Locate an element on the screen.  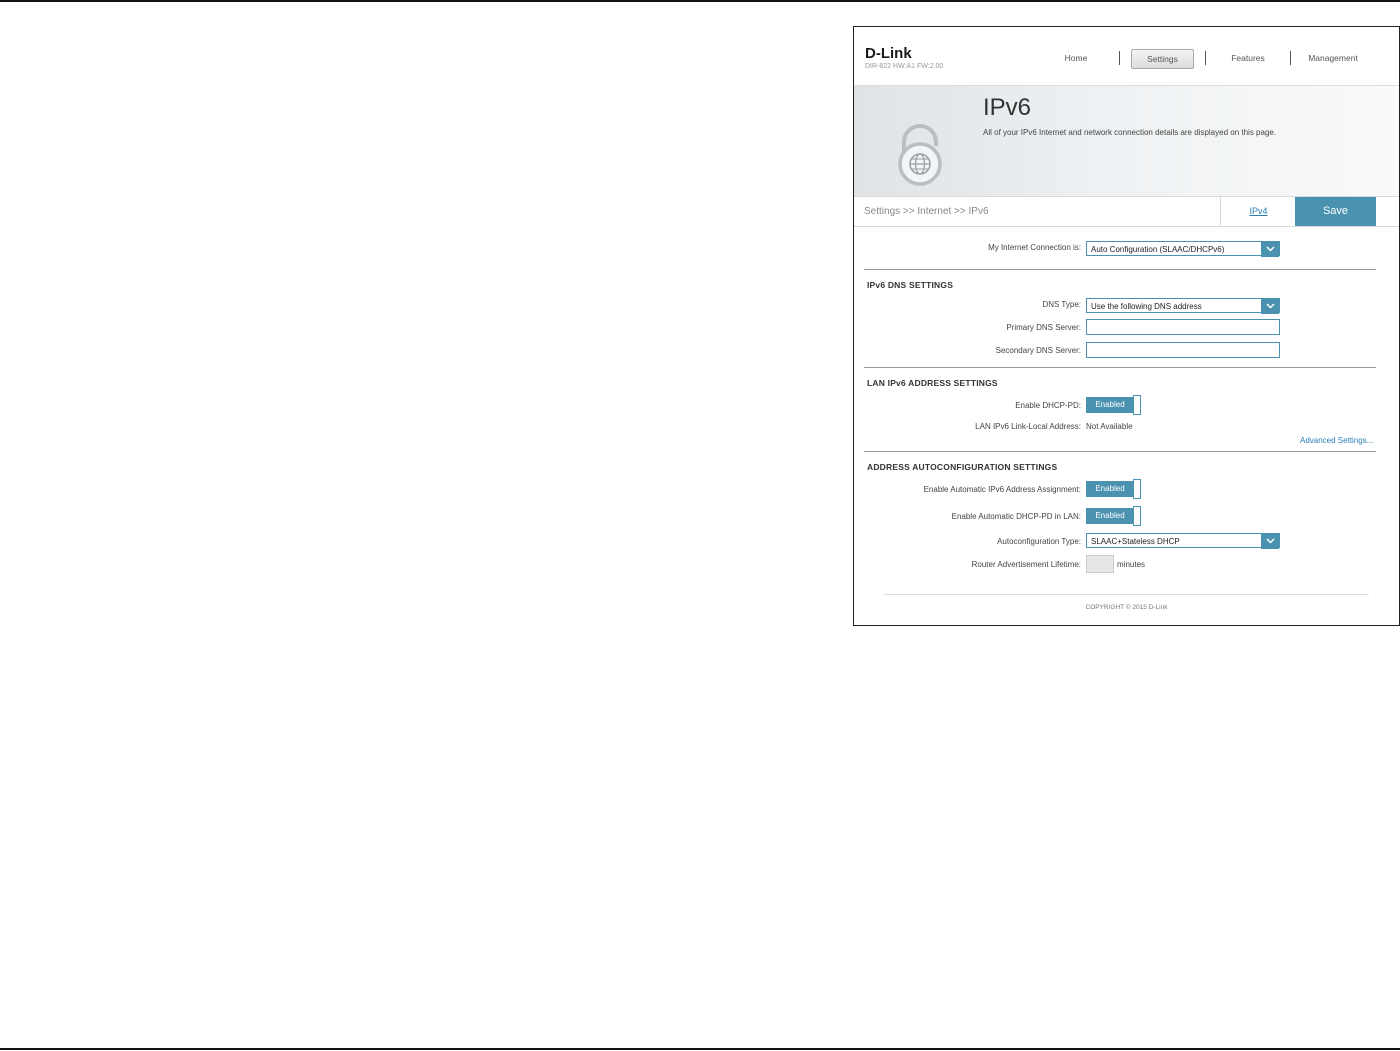
dns-type-select: Use the following DNS address is located at coordinates (1183, 306).